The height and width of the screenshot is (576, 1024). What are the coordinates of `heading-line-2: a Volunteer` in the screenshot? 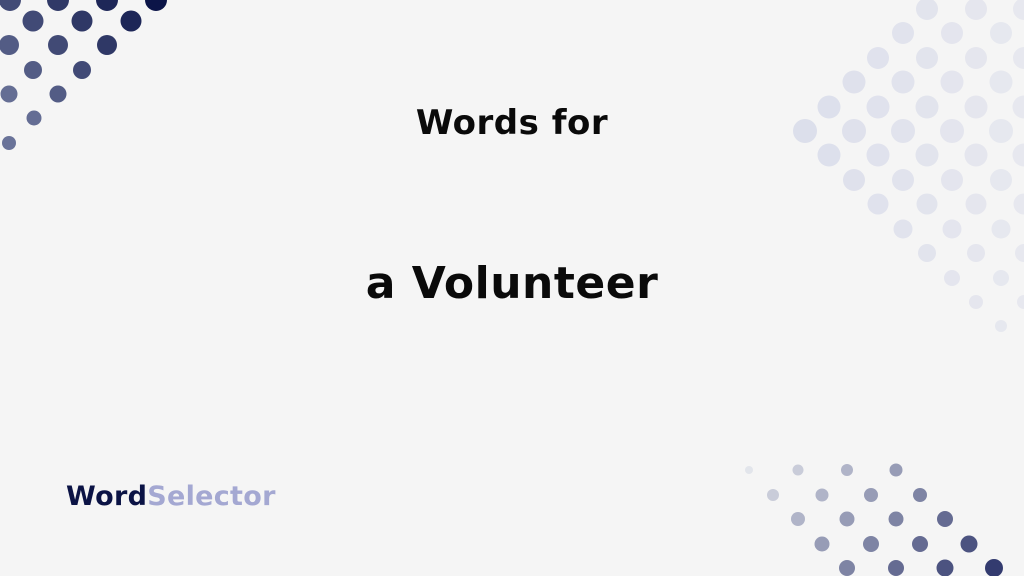 It's located at (512, 283).